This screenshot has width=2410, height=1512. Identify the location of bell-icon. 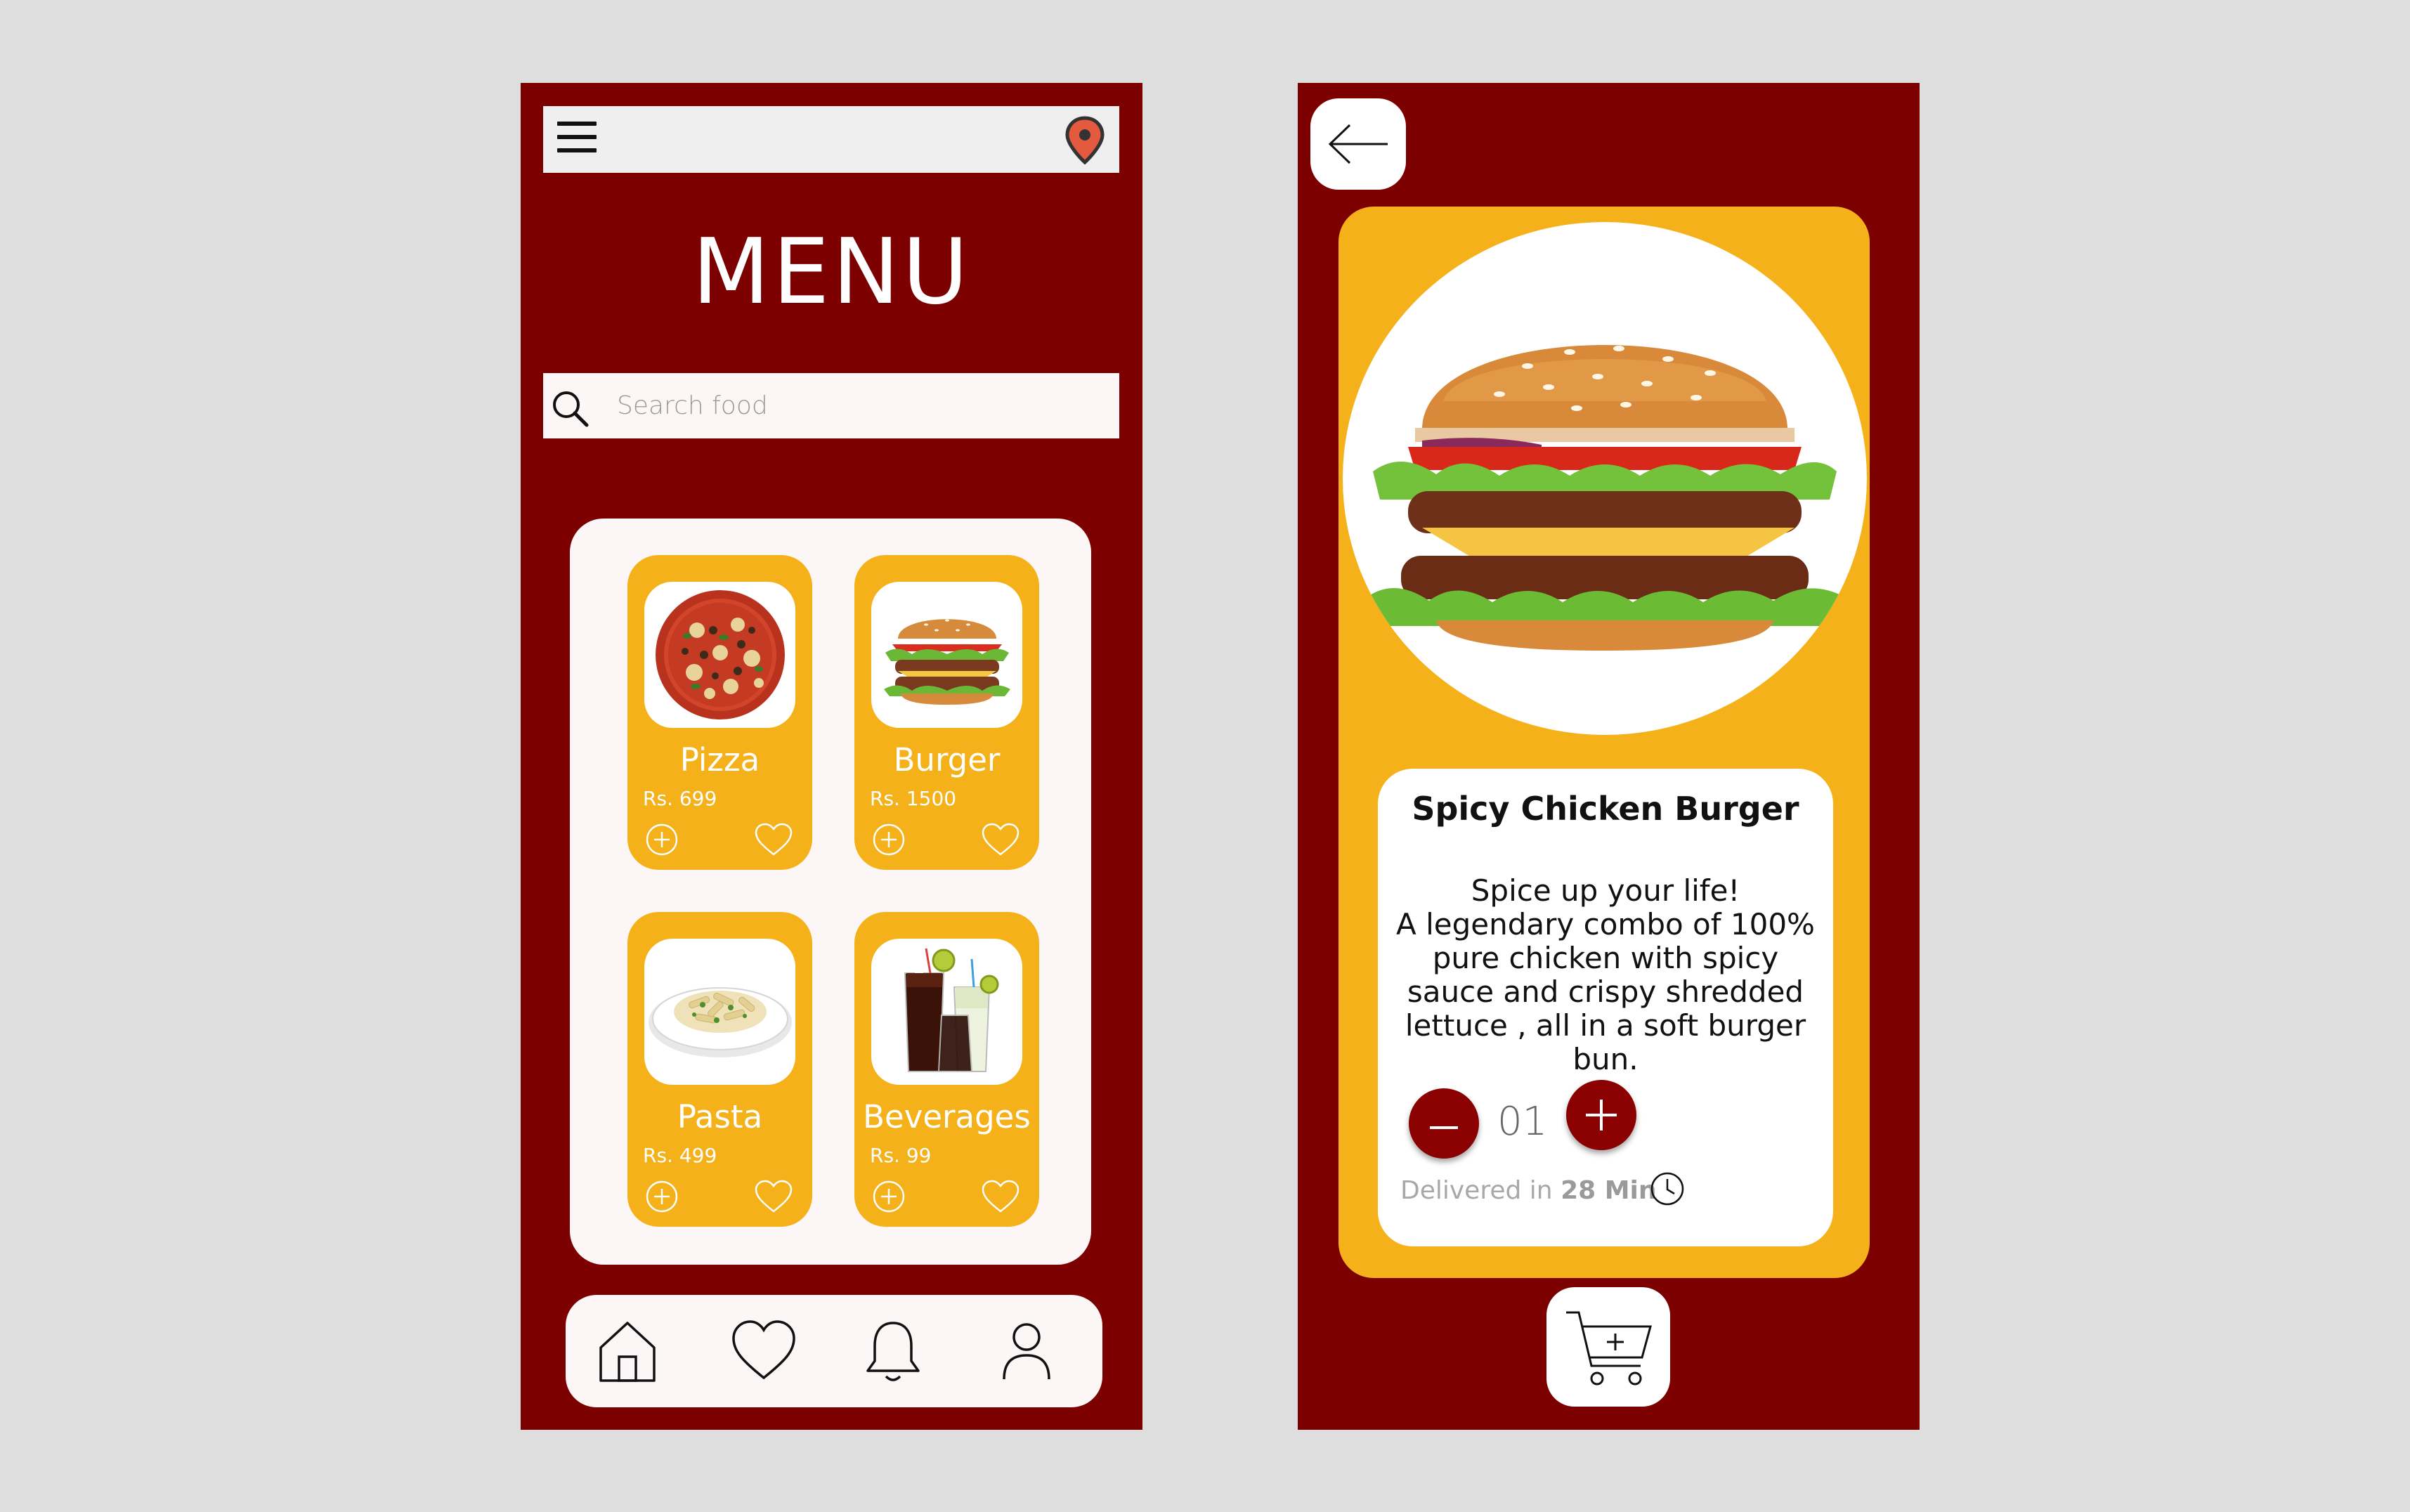
(893, 1351).